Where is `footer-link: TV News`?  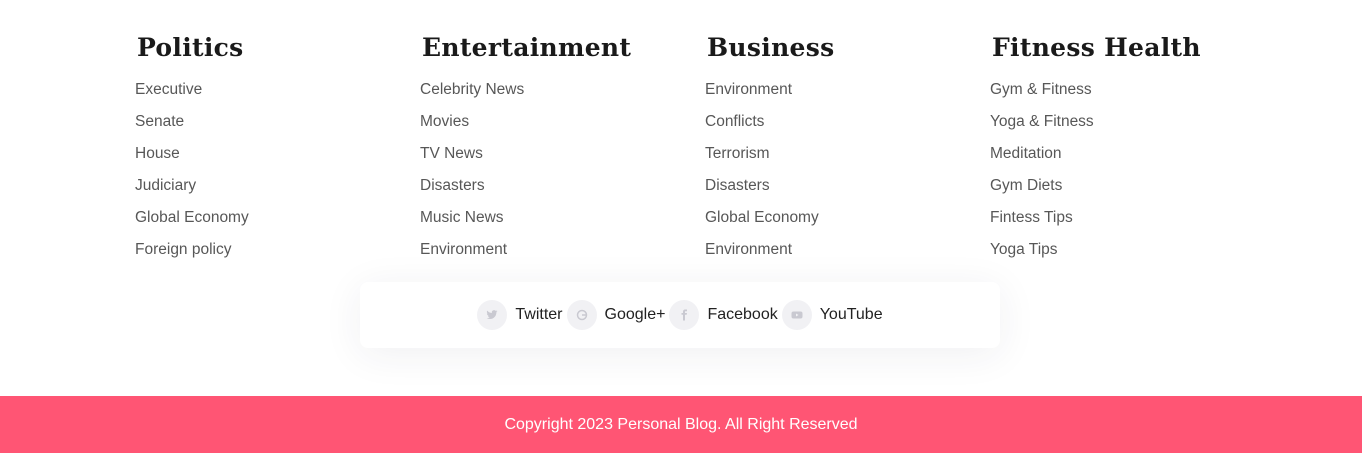 footer-link: TV News is located at coordinates (562, 158).